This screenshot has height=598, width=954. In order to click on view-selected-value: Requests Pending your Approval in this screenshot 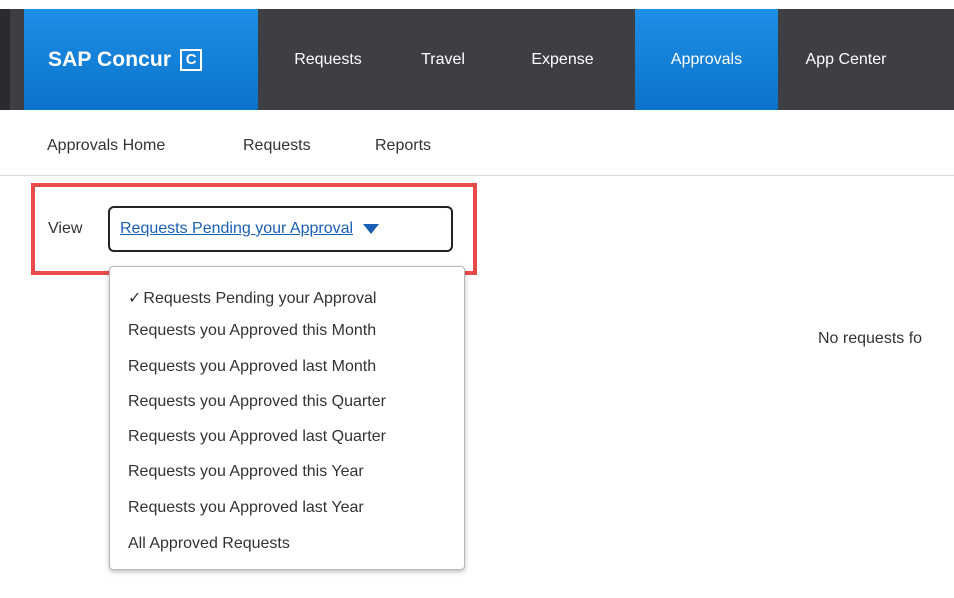, I will do `click(237, 228)`.